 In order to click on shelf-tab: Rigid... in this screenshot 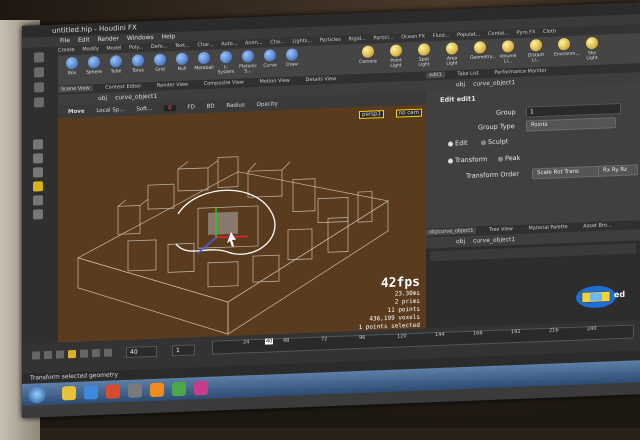, I will do `click(356, 39)`.